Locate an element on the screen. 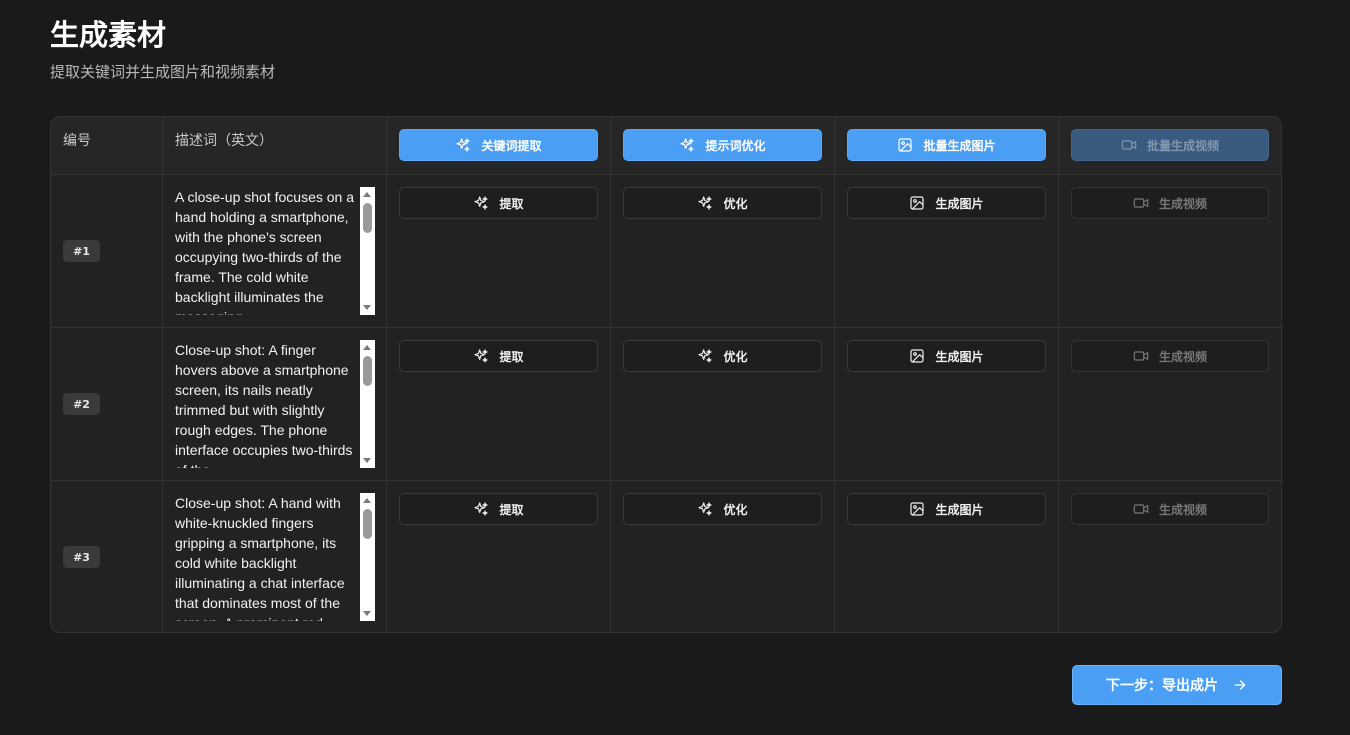  table-header: 编号 描述词（英文） 关键词提取 提示词优化 批量生成图片 批量生成视频 is located at coordinates (666, 145).